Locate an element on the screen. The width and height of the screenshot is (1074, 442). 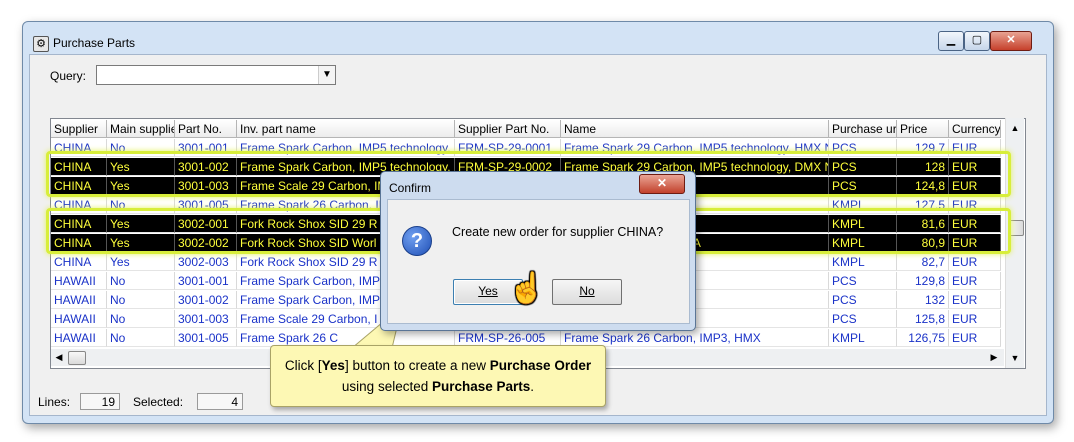
table-cell-price: 81,6 is located at coordinates (923, 224).